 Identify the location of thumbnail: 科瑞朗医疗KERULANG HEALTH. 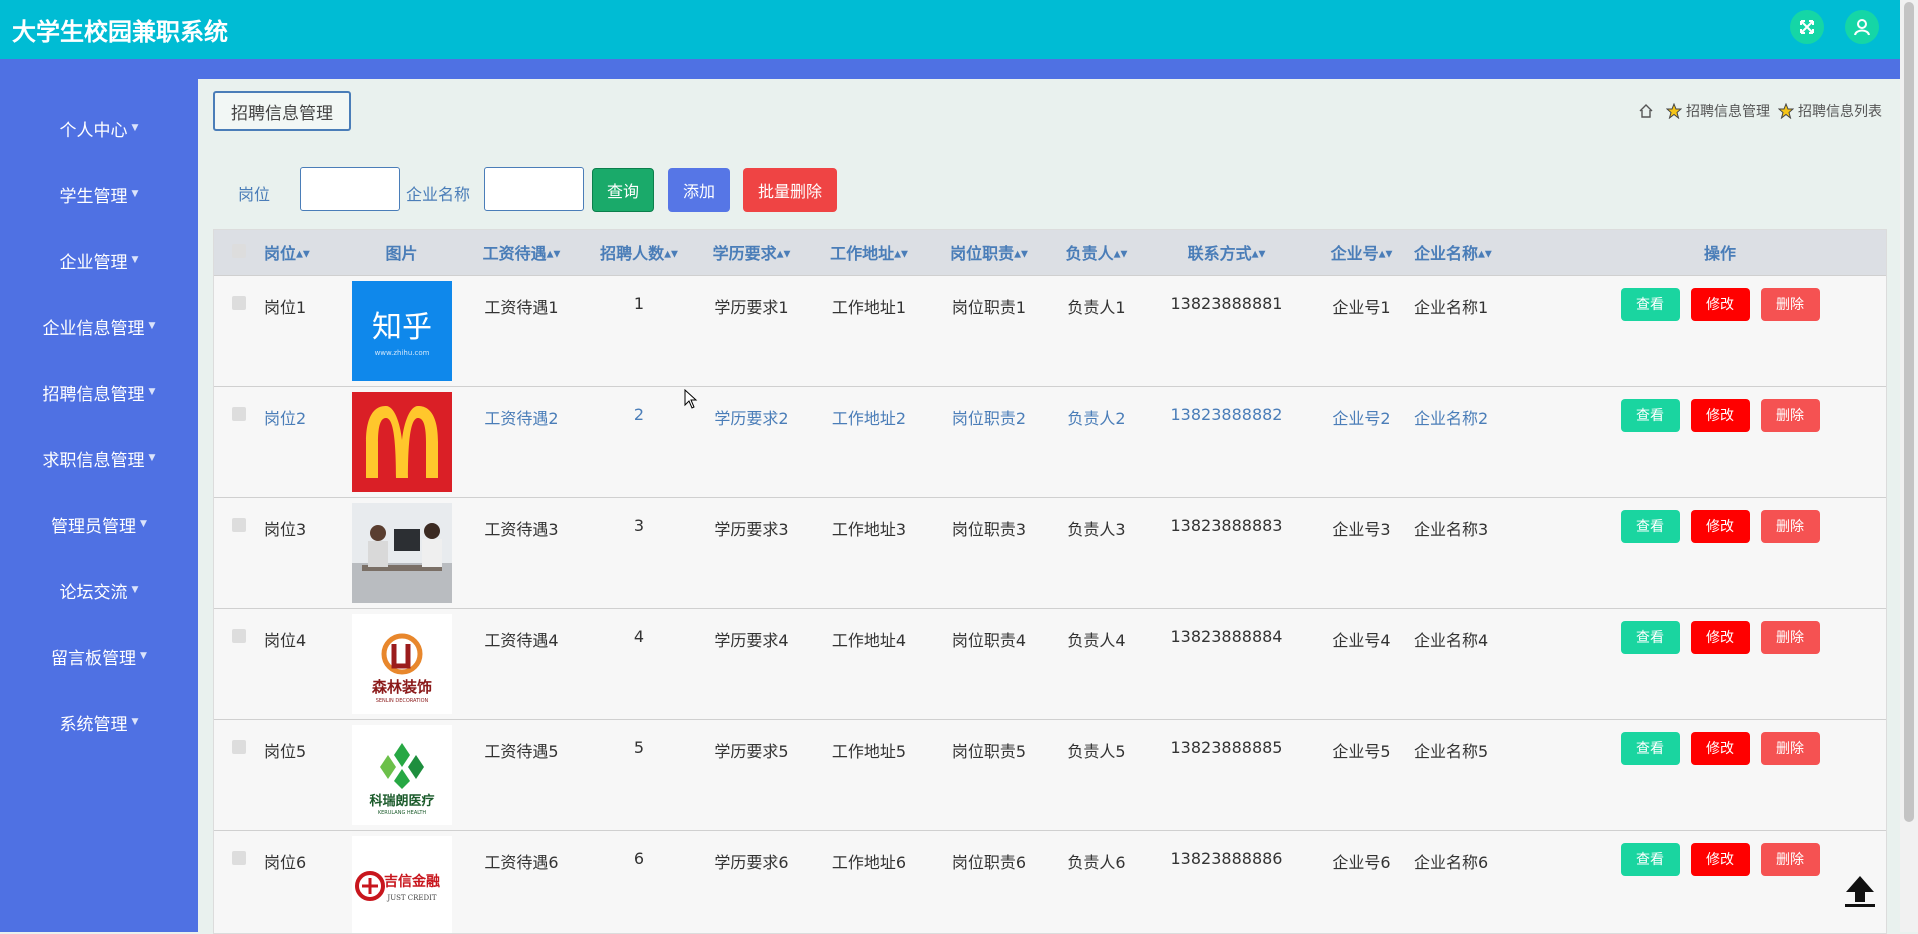
(402, 775).